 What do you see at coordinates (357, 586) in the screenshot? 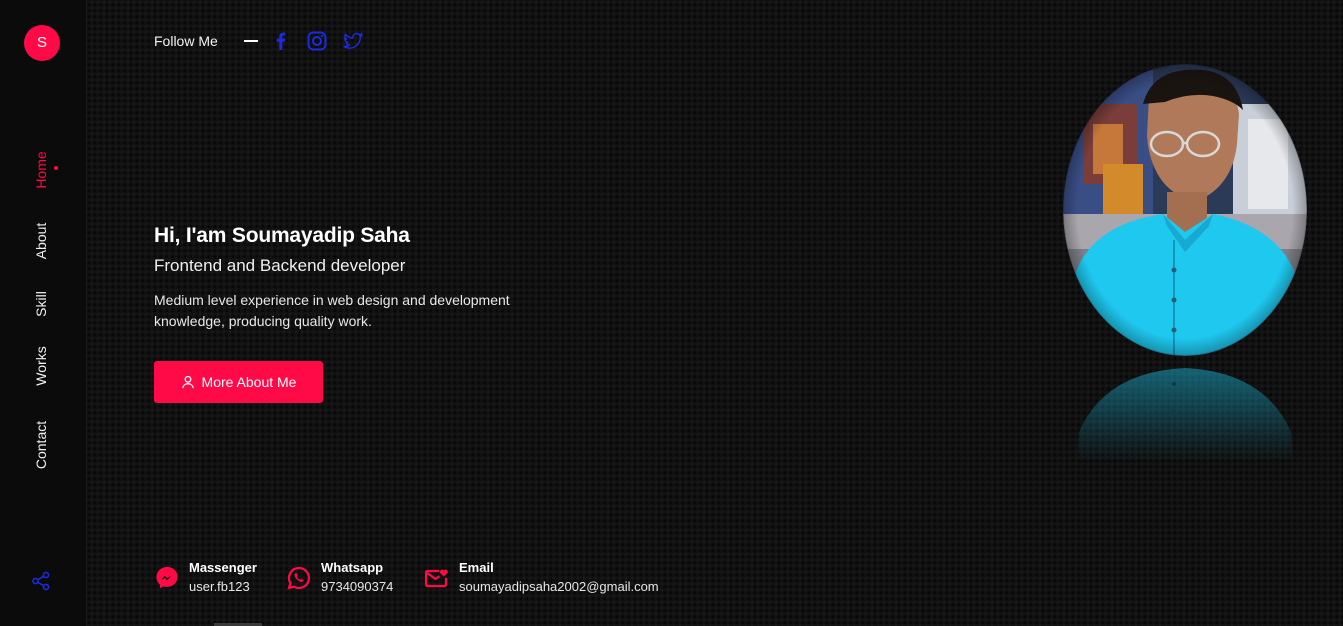
I see `contact-whatsapp-value: 9734090374` at bounding box center [357, 586].